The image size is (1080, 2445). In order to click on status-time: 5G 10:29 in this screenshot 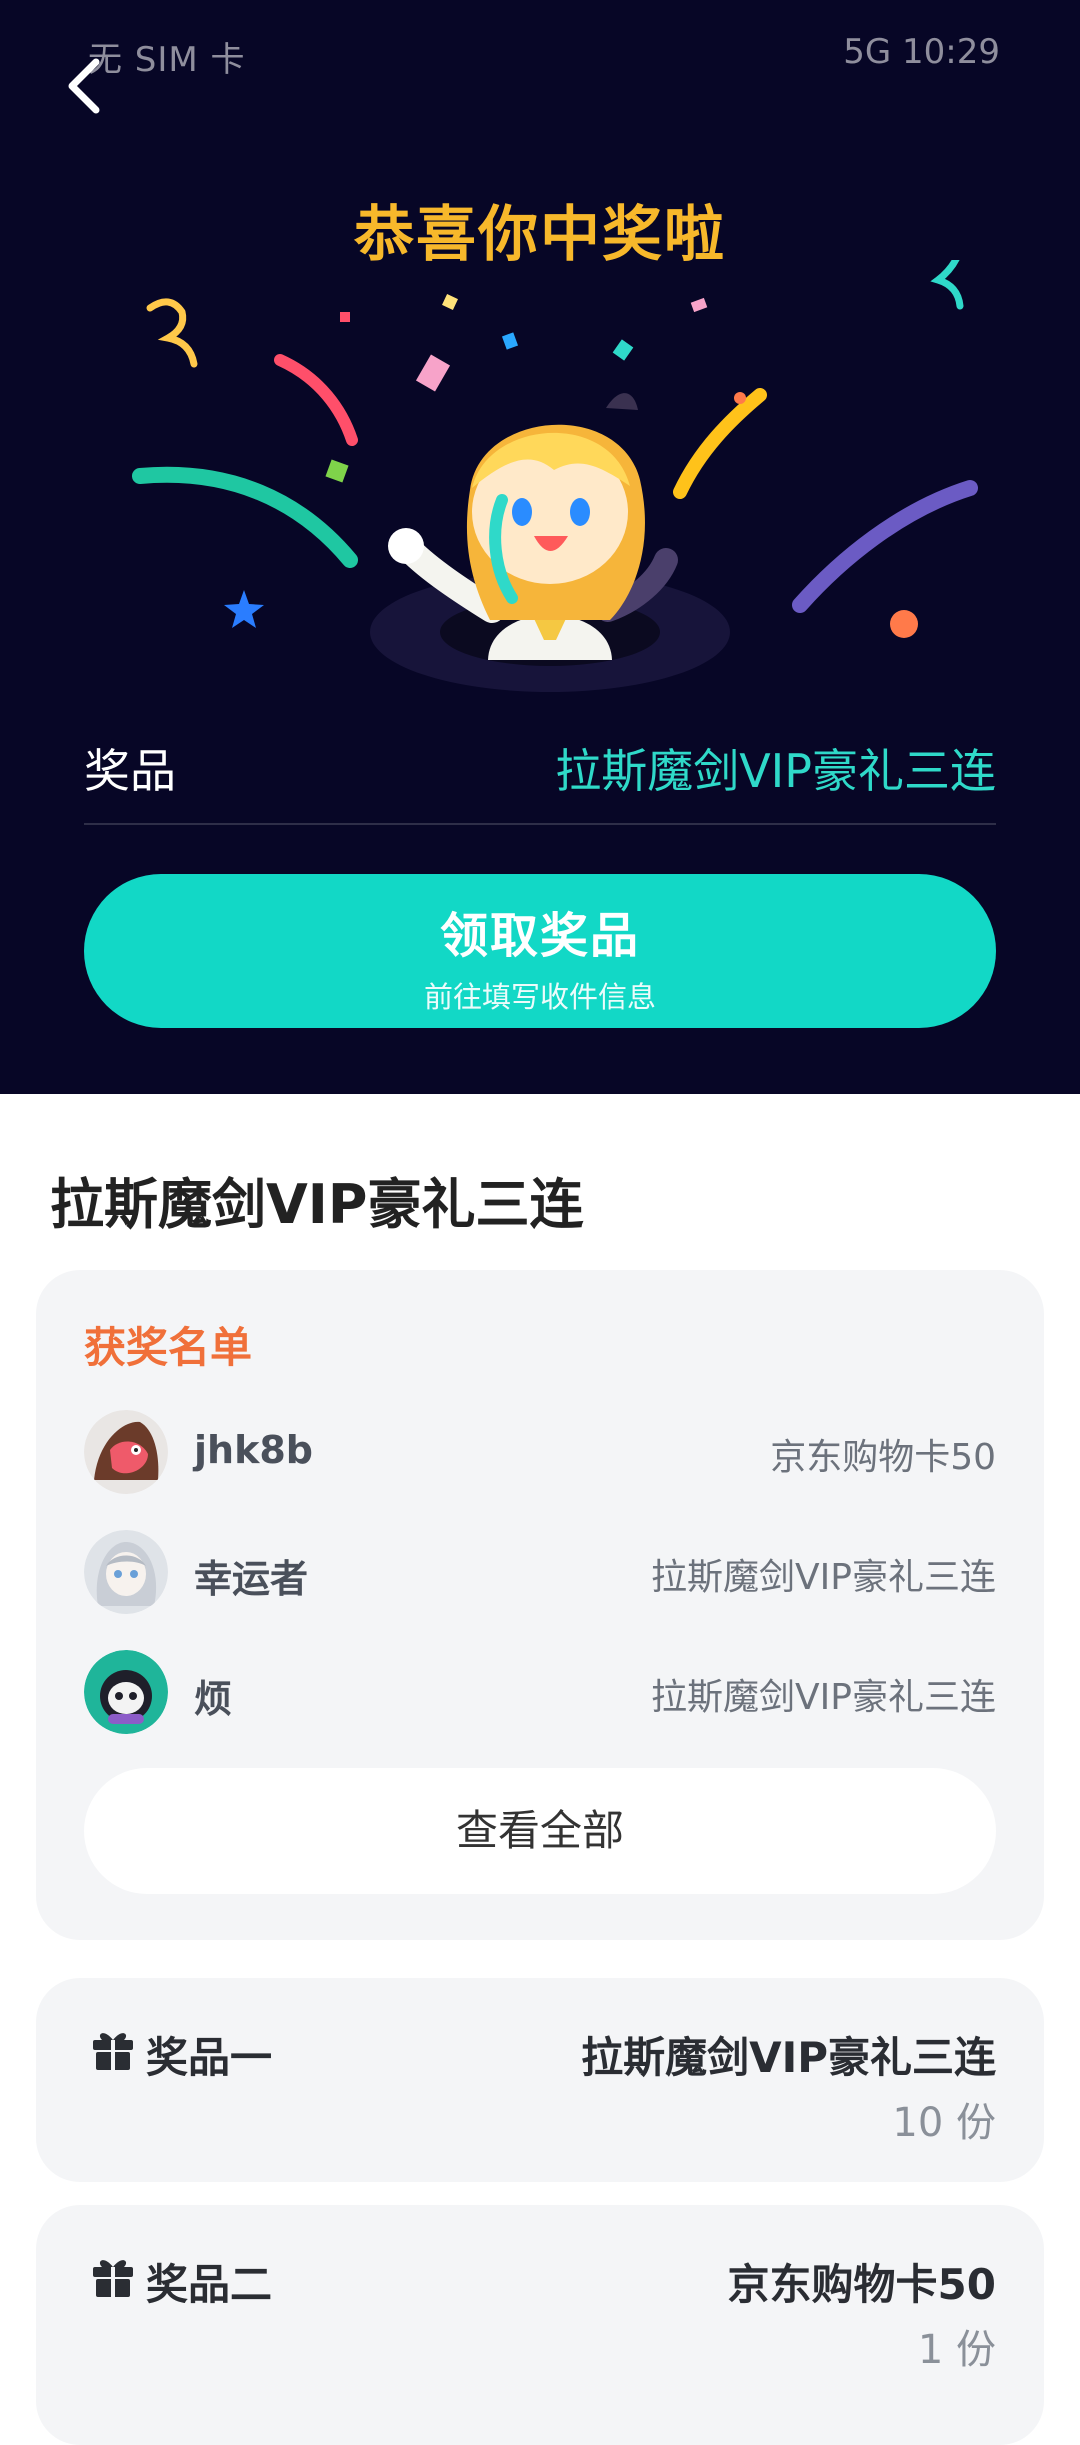, I will do `click(921, 52)`.